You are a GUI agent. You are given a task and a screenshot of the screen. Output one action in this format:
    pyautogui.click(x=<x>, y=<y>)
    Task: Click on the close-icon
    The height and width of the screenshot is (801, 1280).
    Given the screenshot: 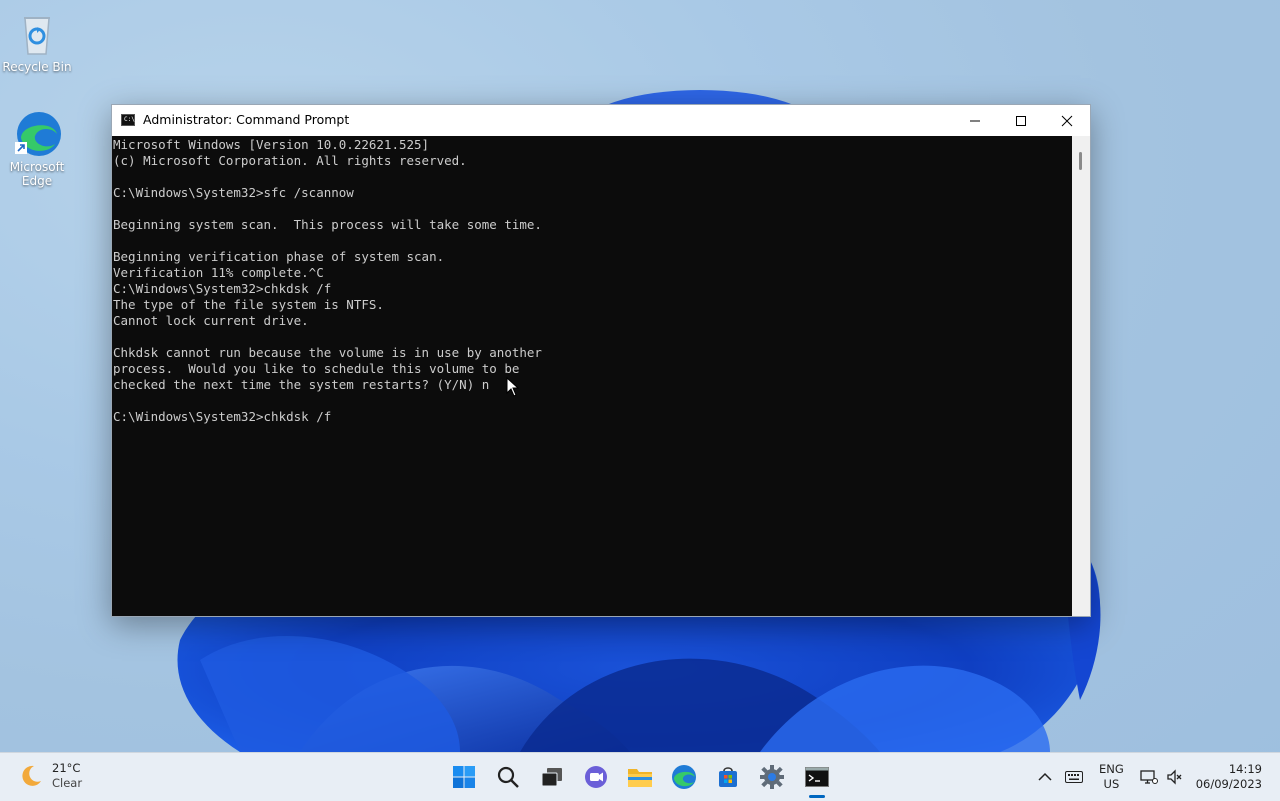 What is the action you would take?
    pyautogui.click(x=1067, y=120)
    